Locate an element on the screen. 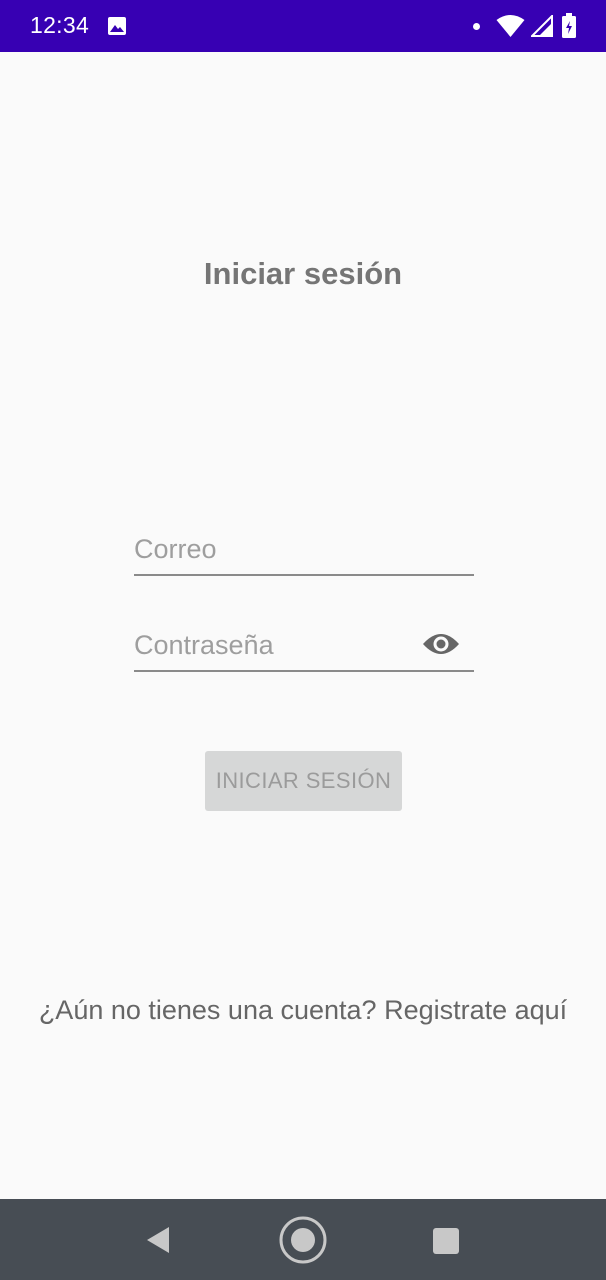  battery-icon is located at coordinates (569, 25).